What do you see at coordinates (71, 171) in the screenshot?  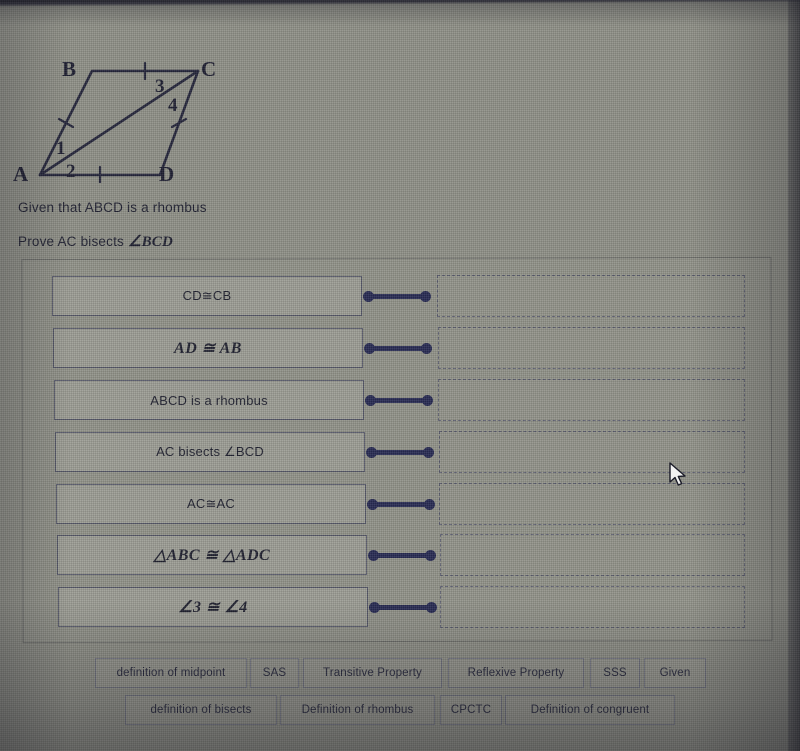 I see `angle-label-2: 2` at bounding box center [71, 171].